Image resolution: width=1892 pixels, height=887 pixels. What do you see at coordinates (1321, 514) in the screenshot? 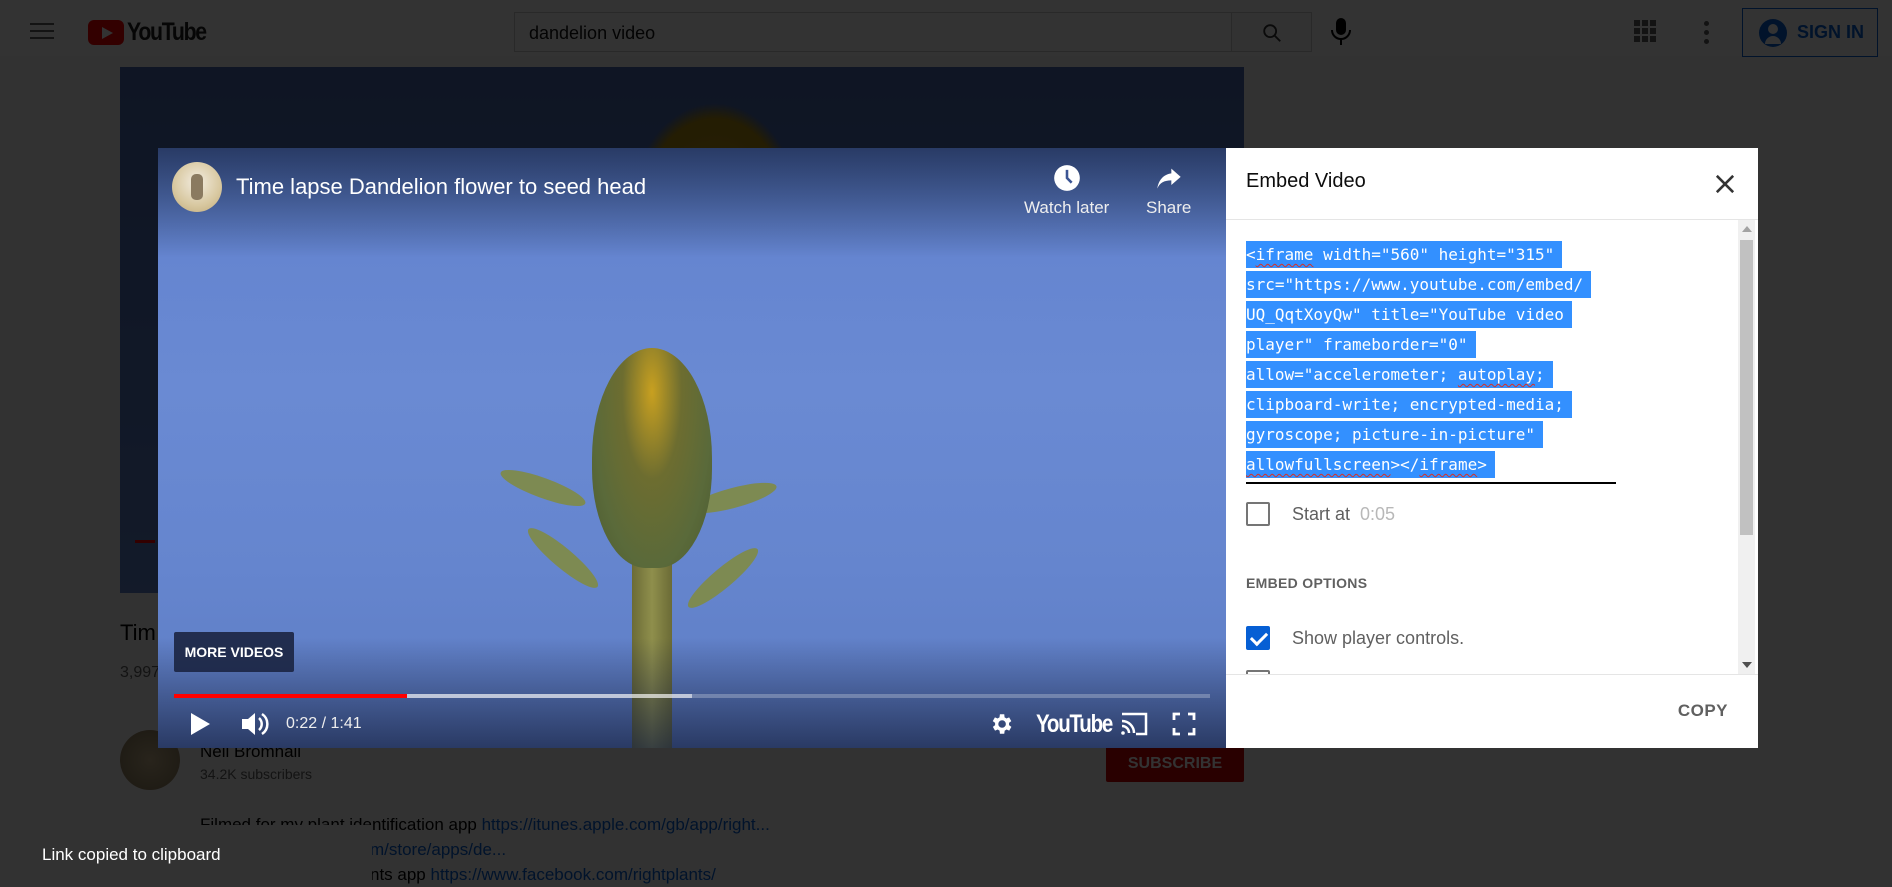
I see `start-at-label: Start at` at bounding box center [1321, 514].